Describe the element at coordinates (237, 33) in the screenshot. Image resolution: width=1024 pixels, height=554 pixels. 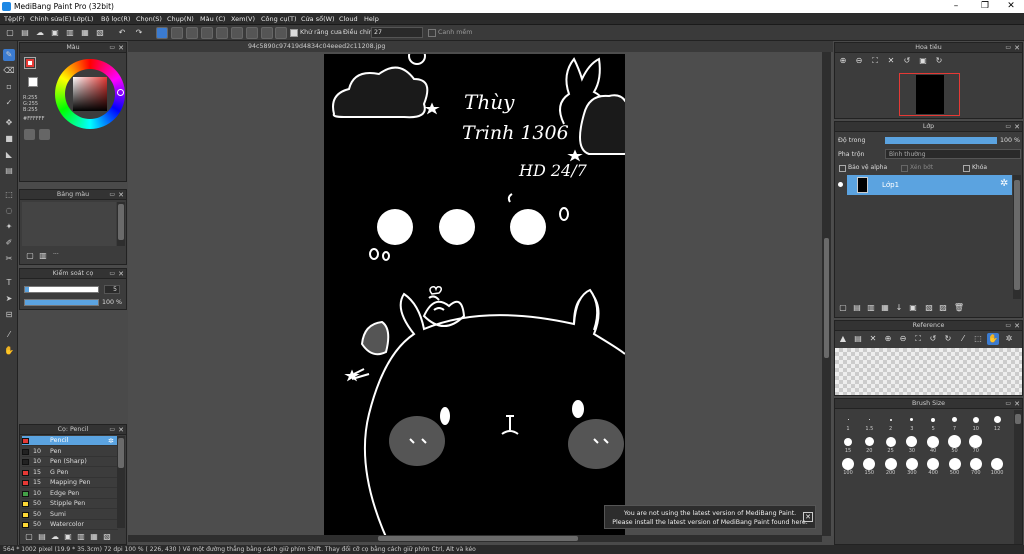
I see `snap-circle-button` at that location.